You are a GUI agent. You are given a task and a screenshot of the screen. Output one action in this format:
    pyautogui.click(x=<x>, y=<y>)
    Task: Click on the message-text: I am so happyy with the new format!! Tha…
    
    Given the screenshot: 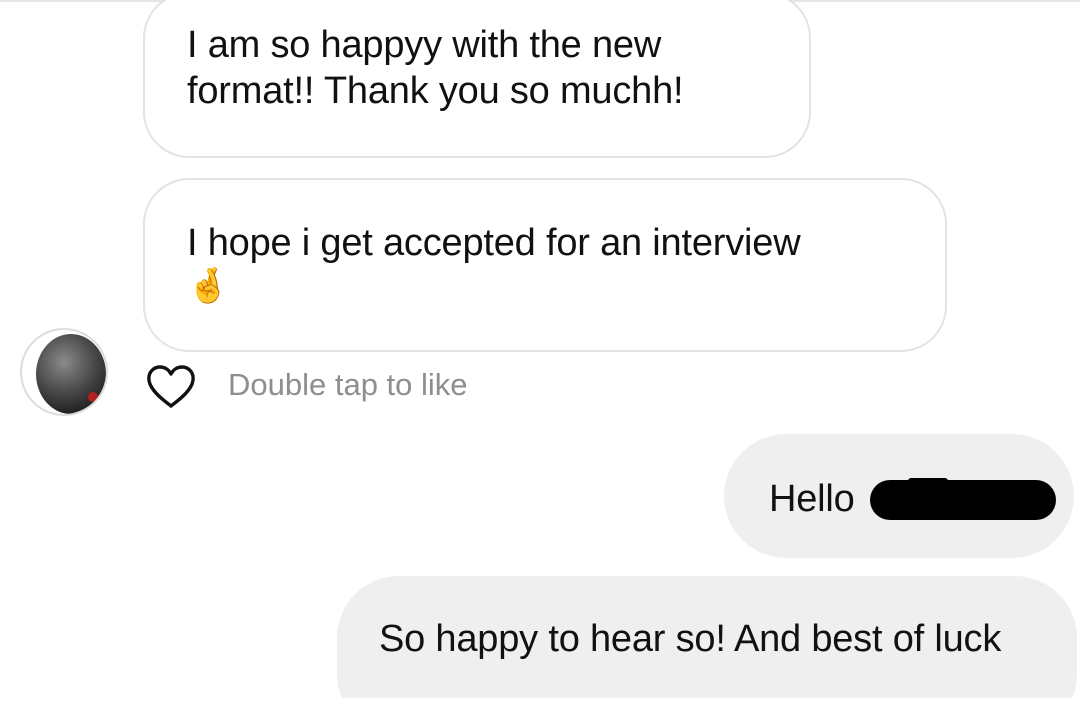 What is the action you would take?
    pyautogui.click(x=435, y=68)
    